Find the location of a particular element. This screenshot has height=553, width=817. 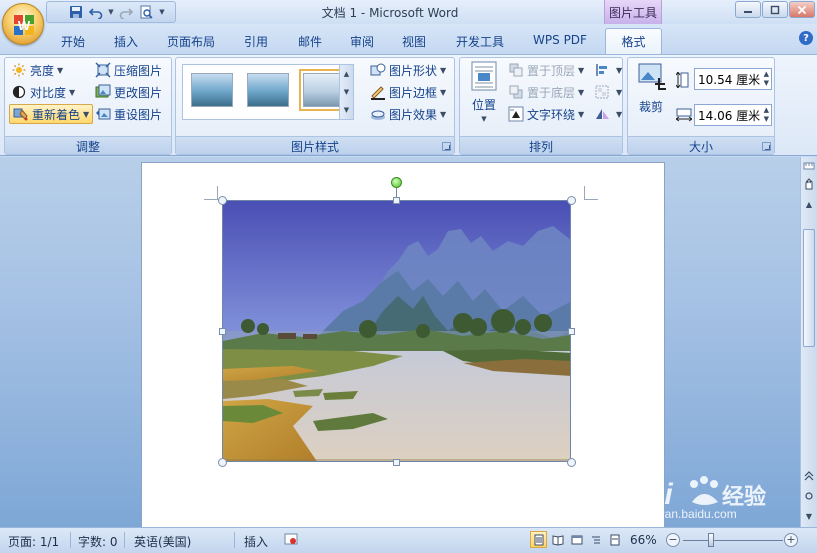

gallery-scroll: ▲ ▼ ▼ is located at coordinates (346, 92).